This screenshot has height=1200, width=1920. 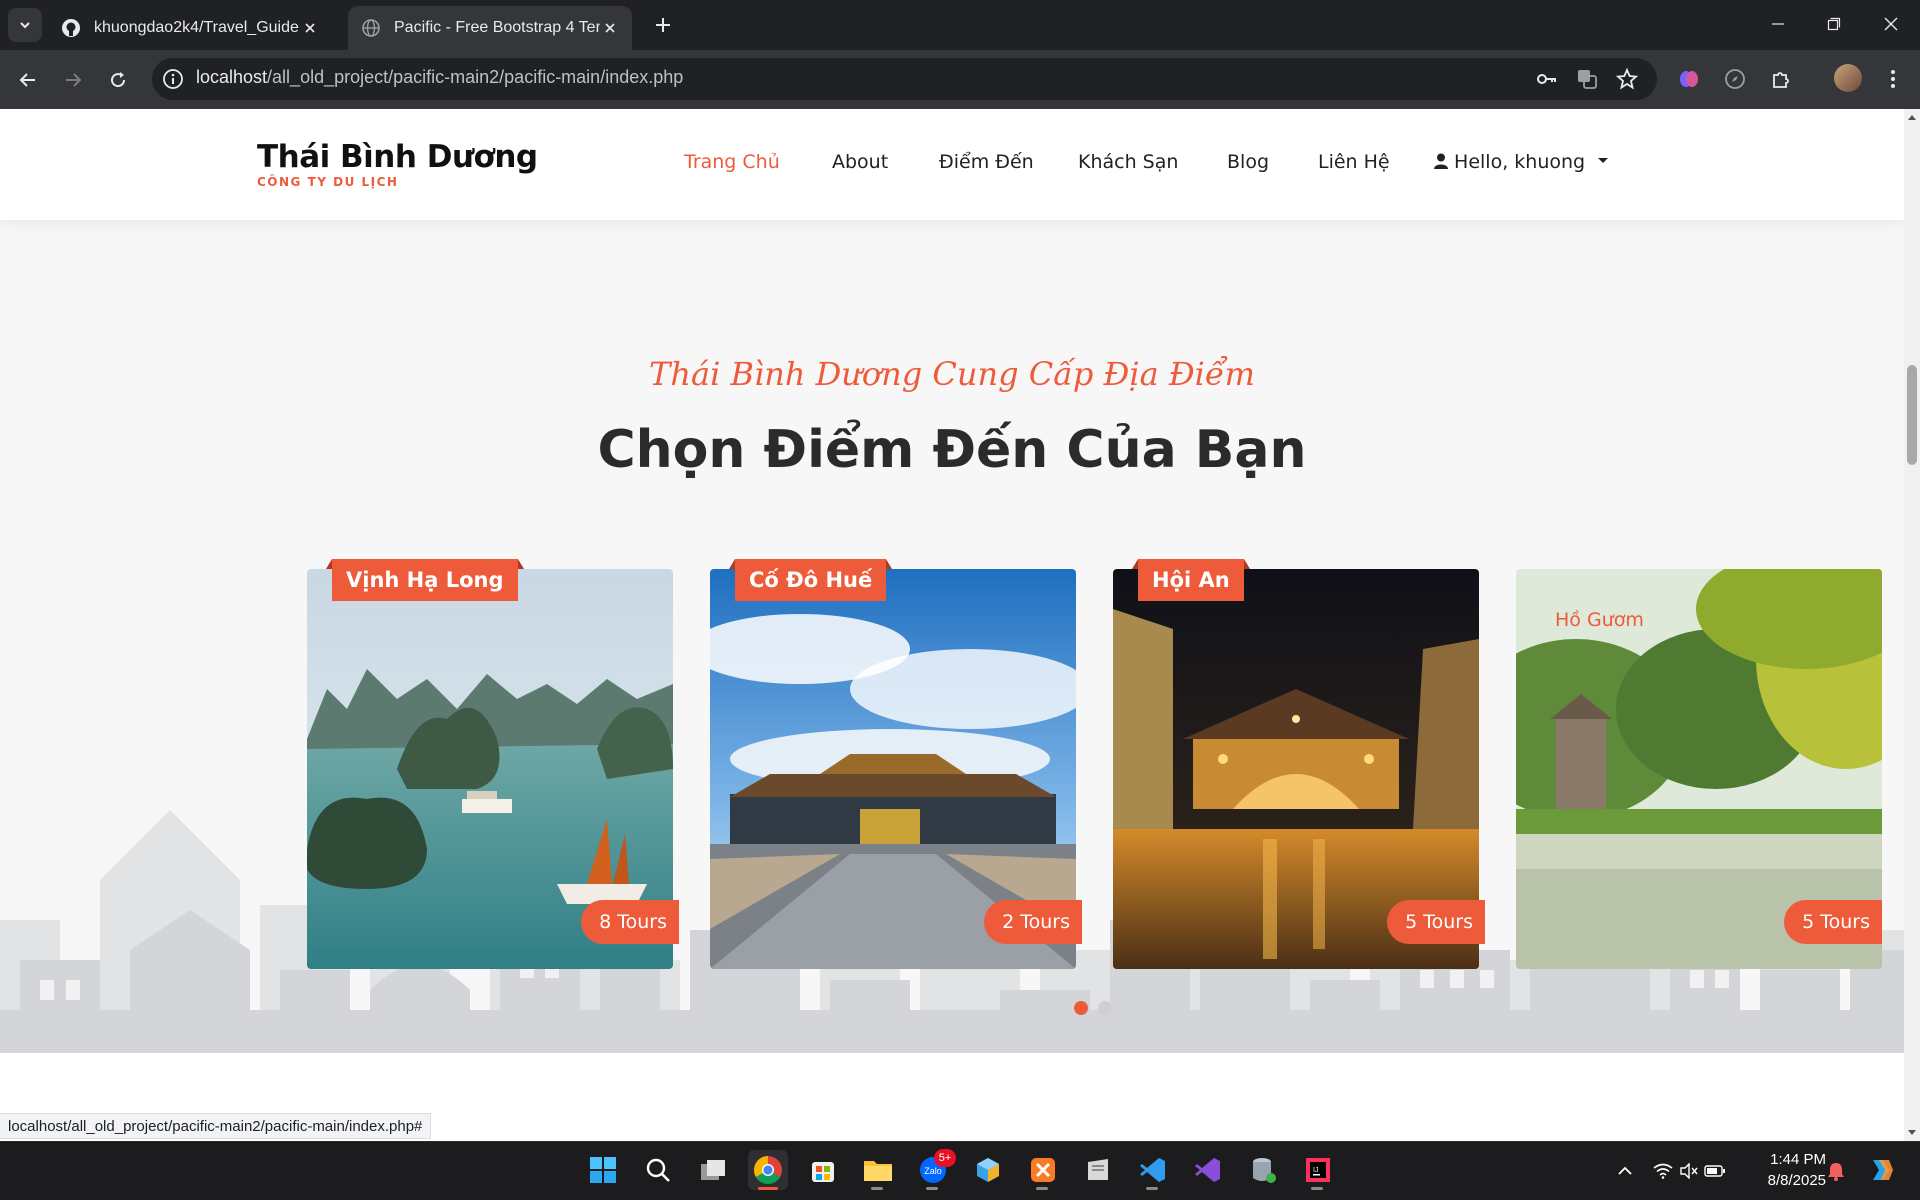 I want to click on taskbar-app-cube, so click(x=988, y=1170).